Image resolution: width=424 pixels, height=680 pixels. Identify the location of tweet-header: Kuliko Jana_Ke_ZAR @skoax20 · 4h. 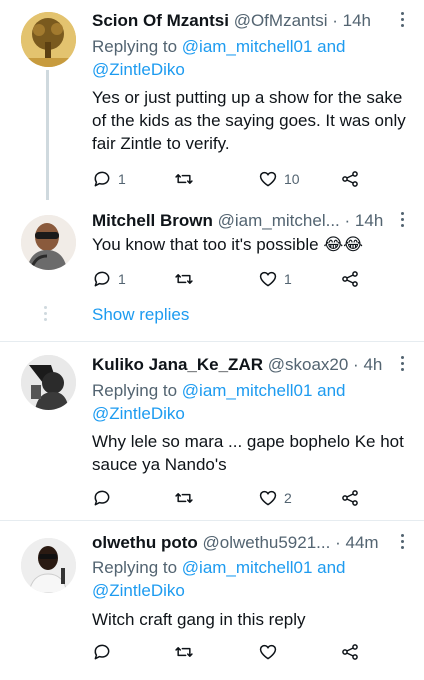
(252, 365).